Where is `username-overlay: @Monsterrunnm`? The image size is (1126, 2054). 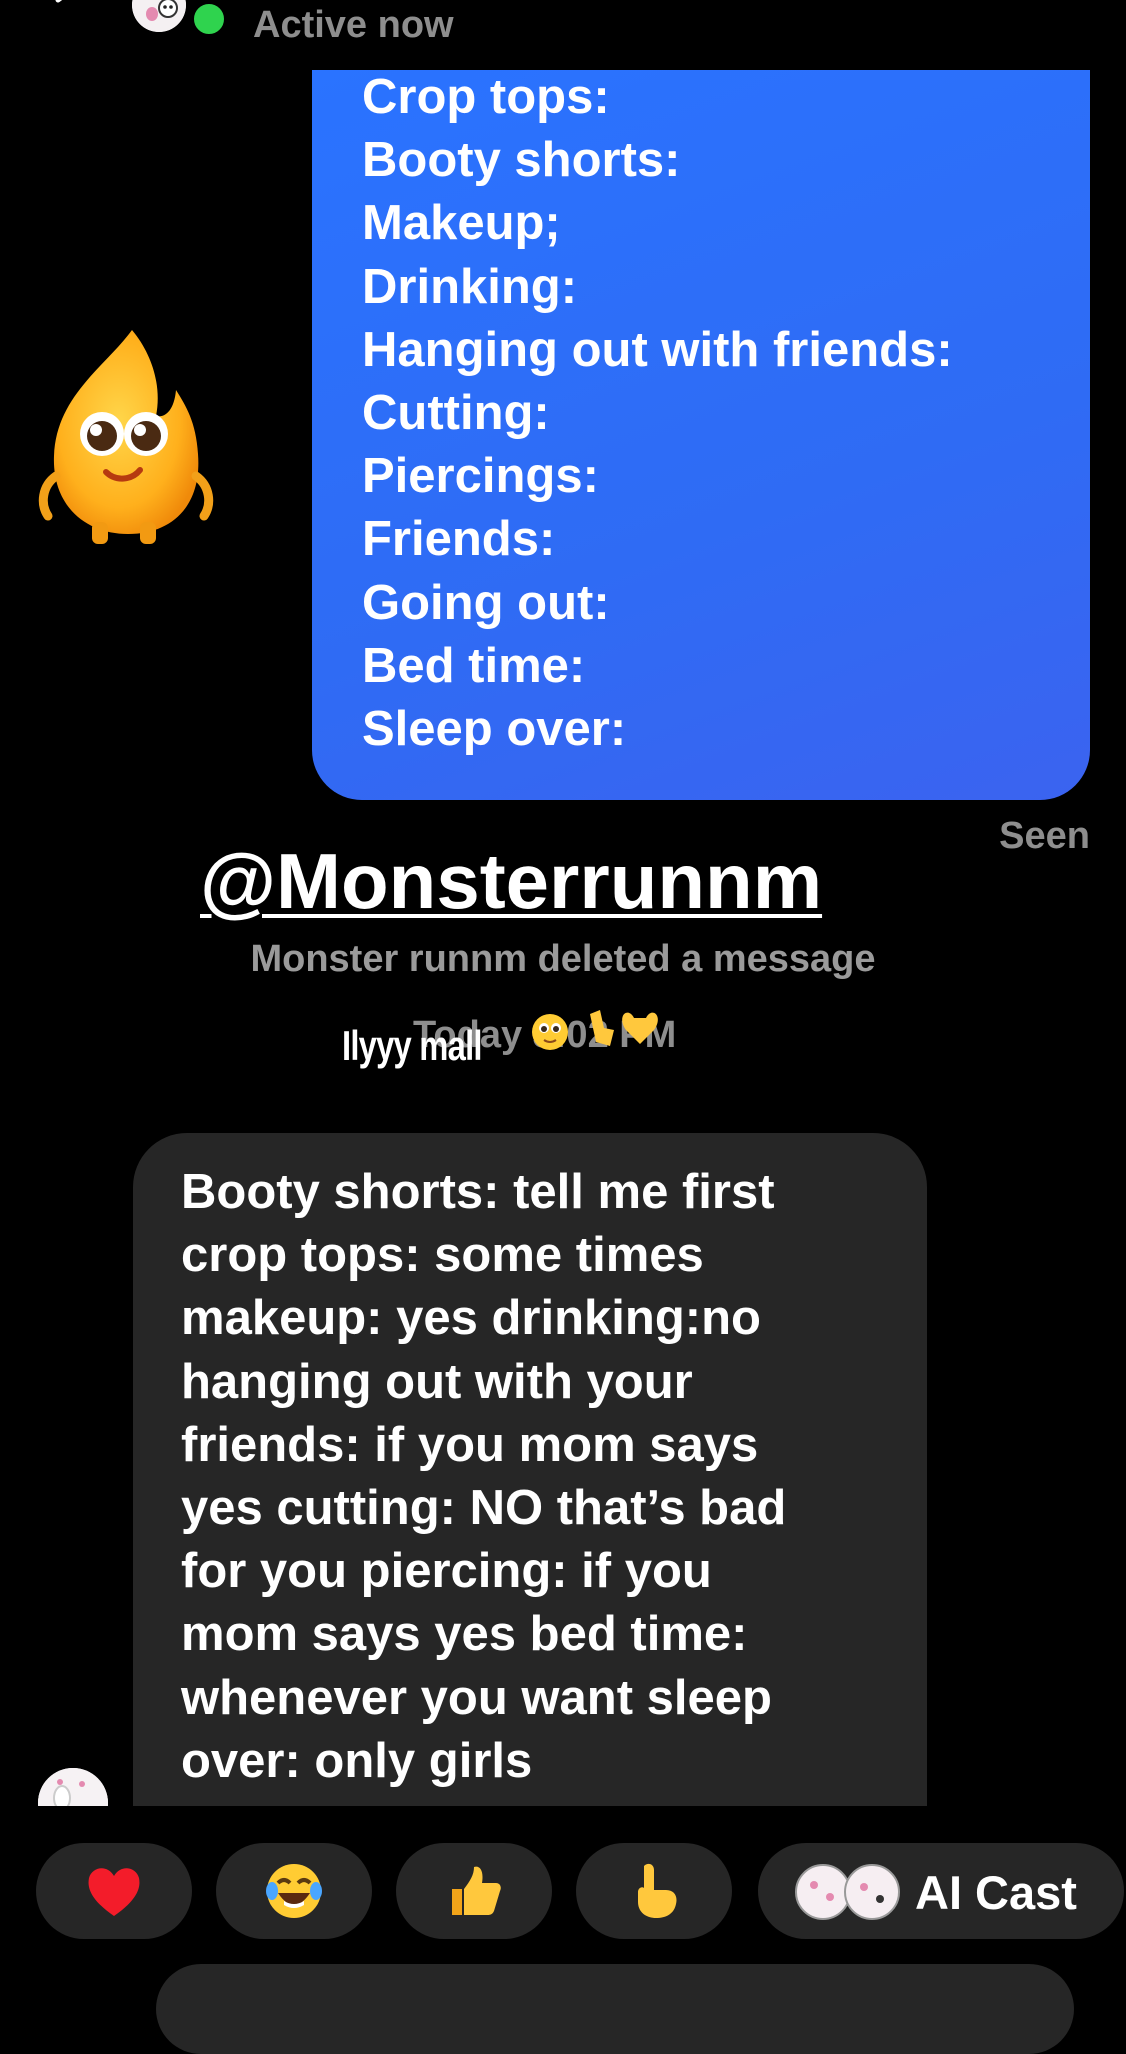
username-overlay: @Monsterrunnm is located at coordinates (511, 881).